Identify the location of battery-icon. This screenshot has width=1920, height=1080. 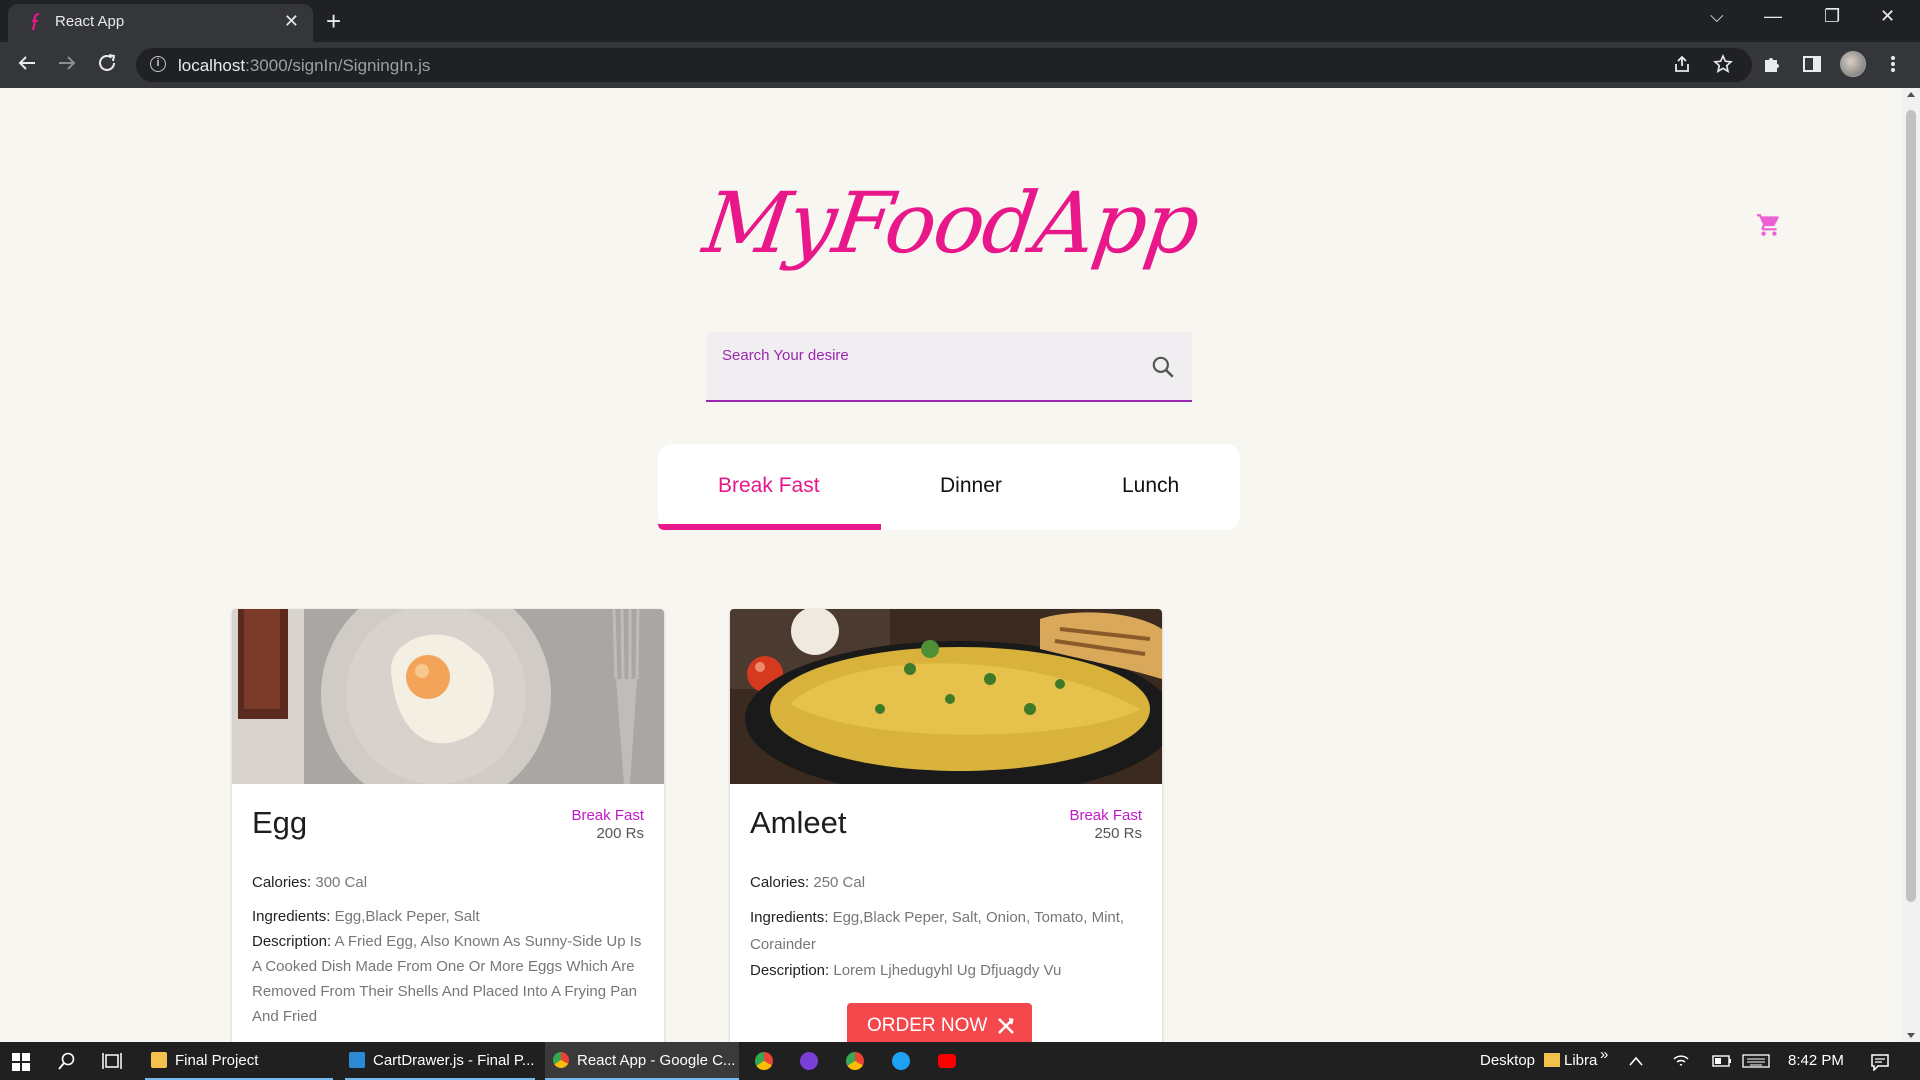
(1722, 1061).